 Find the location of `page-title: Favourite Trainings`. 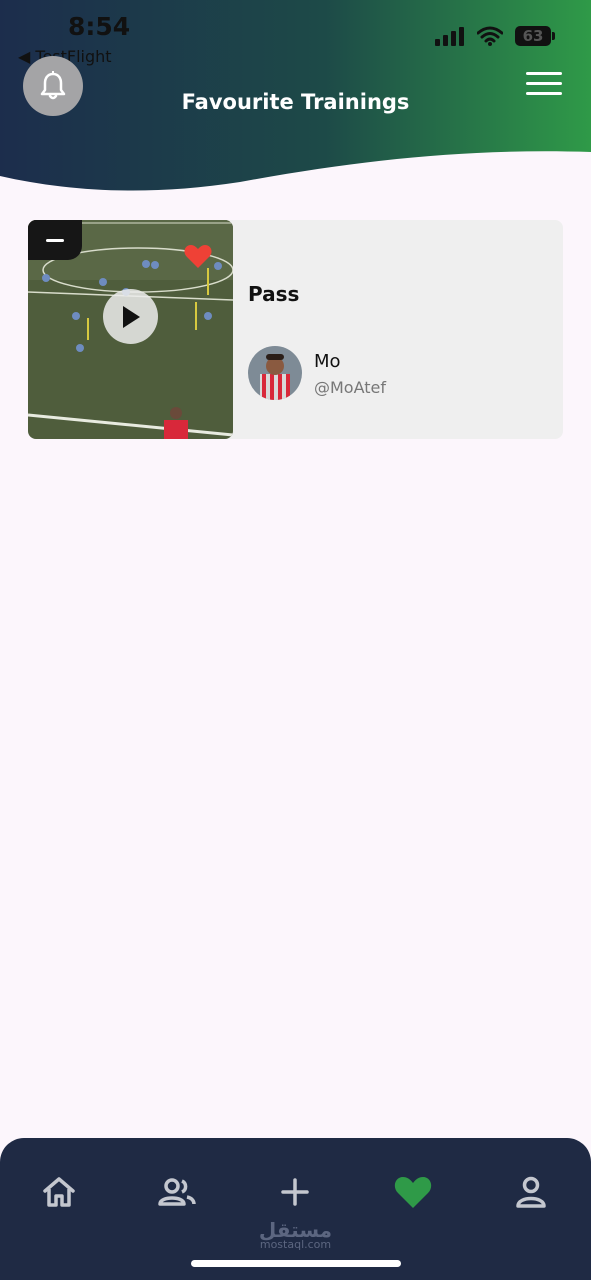

page-title: Favourite Trainings is located at coordinates (295, 102).